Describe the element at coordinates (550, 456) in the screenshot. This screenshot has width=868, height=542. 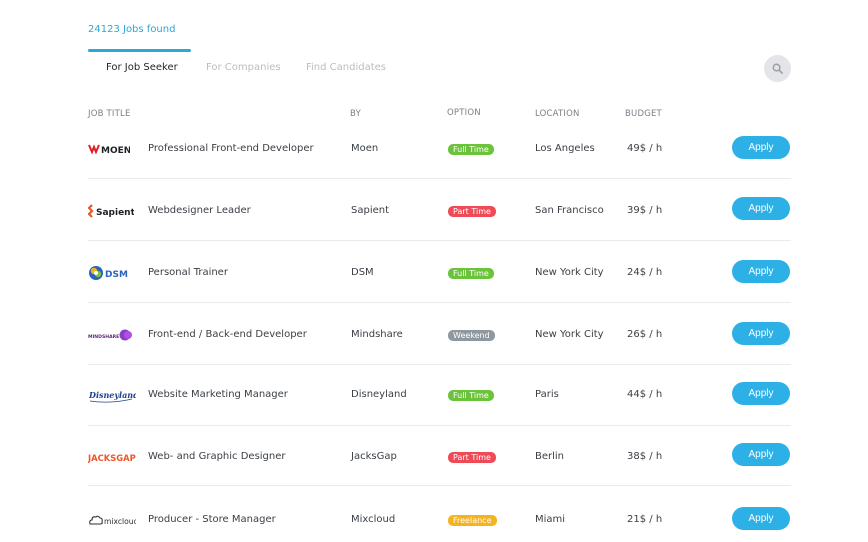
I see `location: Berlin` at that location.